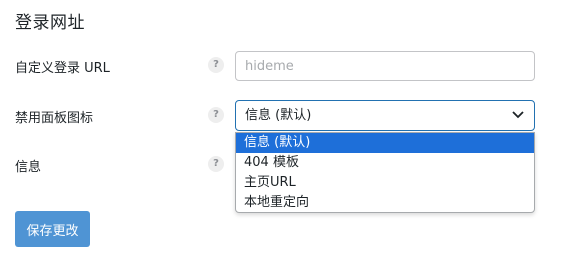  Describe the element at coordinates (385, 143) in the screenshot. I see `dropdown-option: 信息 (默认)` at that location.